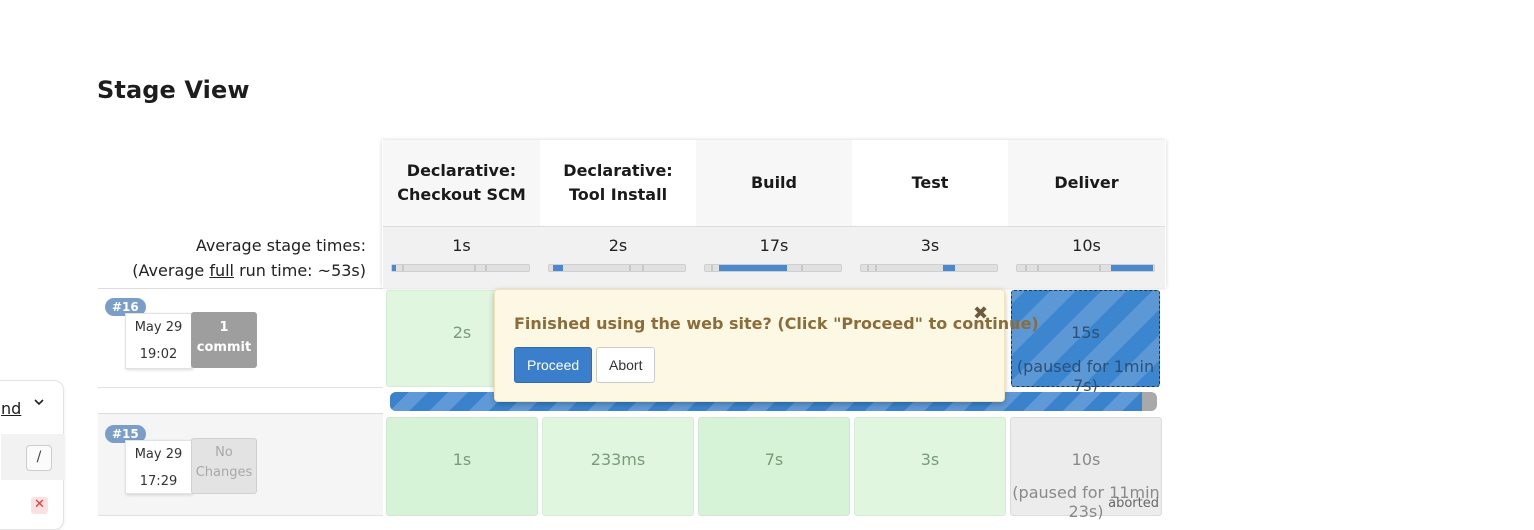  What do you see at coordinates (1086, 183) in the screenshot?
I see `stage-header-deliver: Deliver` at bounding box center [1086, 183].